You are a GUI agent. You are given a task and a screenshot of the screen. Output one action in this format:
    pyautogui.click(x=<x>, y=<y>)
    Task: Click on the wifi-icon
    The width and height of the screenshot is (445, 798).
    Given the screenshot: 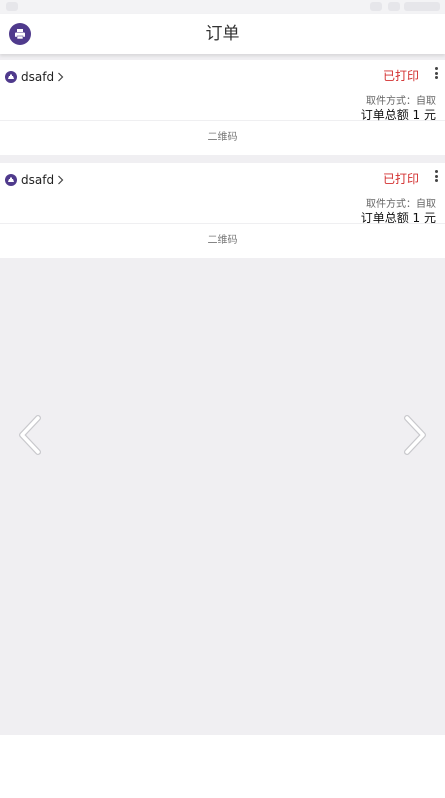 What is the action you would take?
    pyautogui.click(x=376, y=6)
    